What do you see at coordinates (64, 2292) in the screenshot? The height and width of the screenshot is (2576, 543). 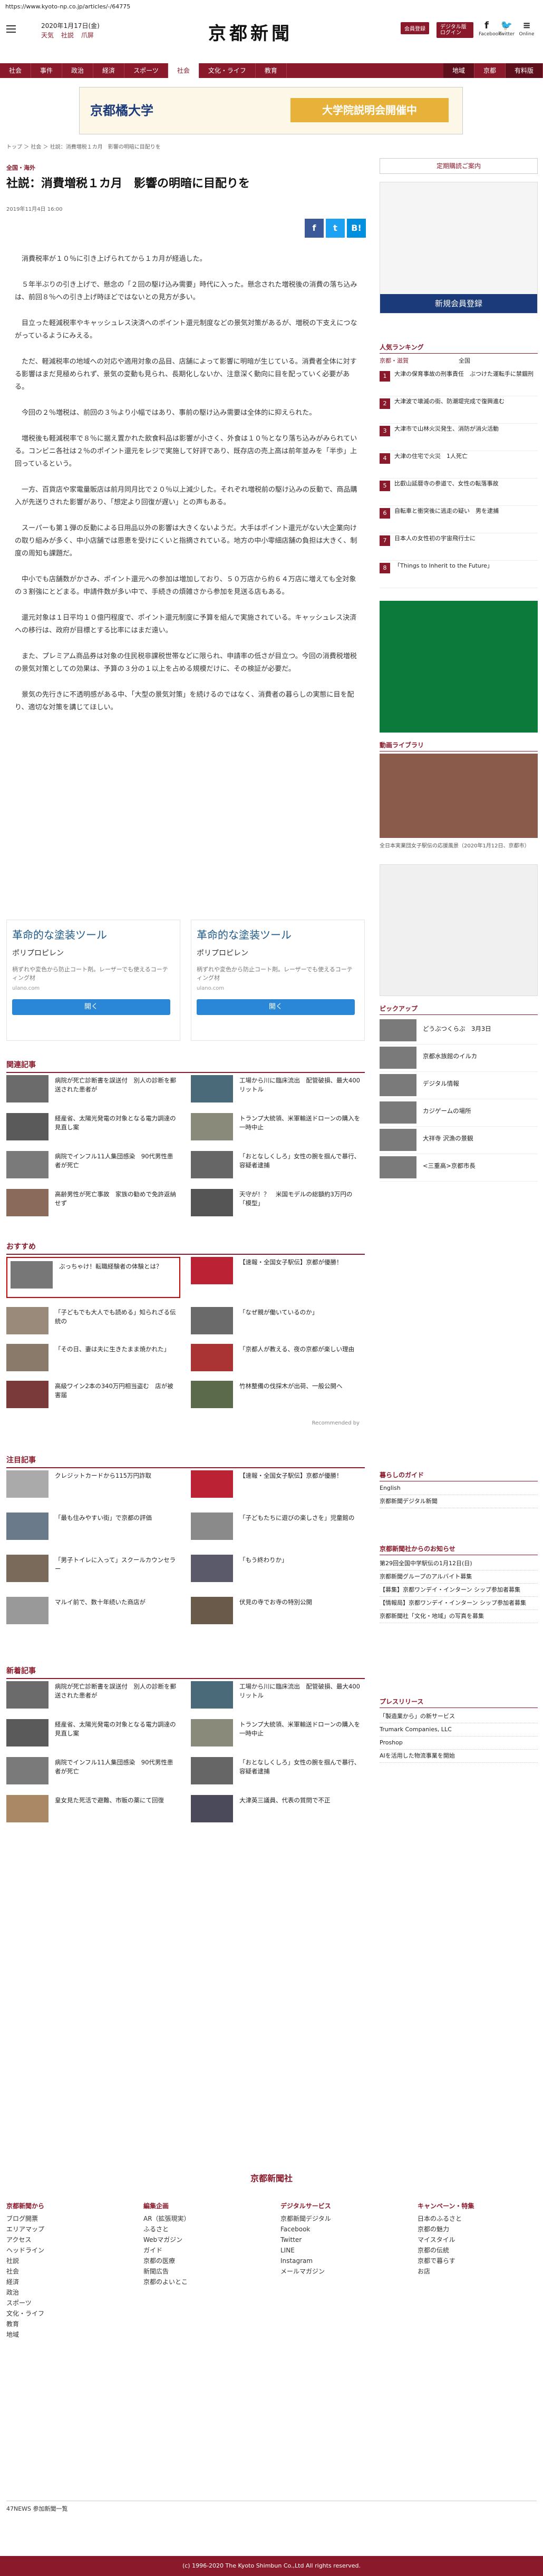 I see `footer-link: 政治` at bounding box center [64, 2292].